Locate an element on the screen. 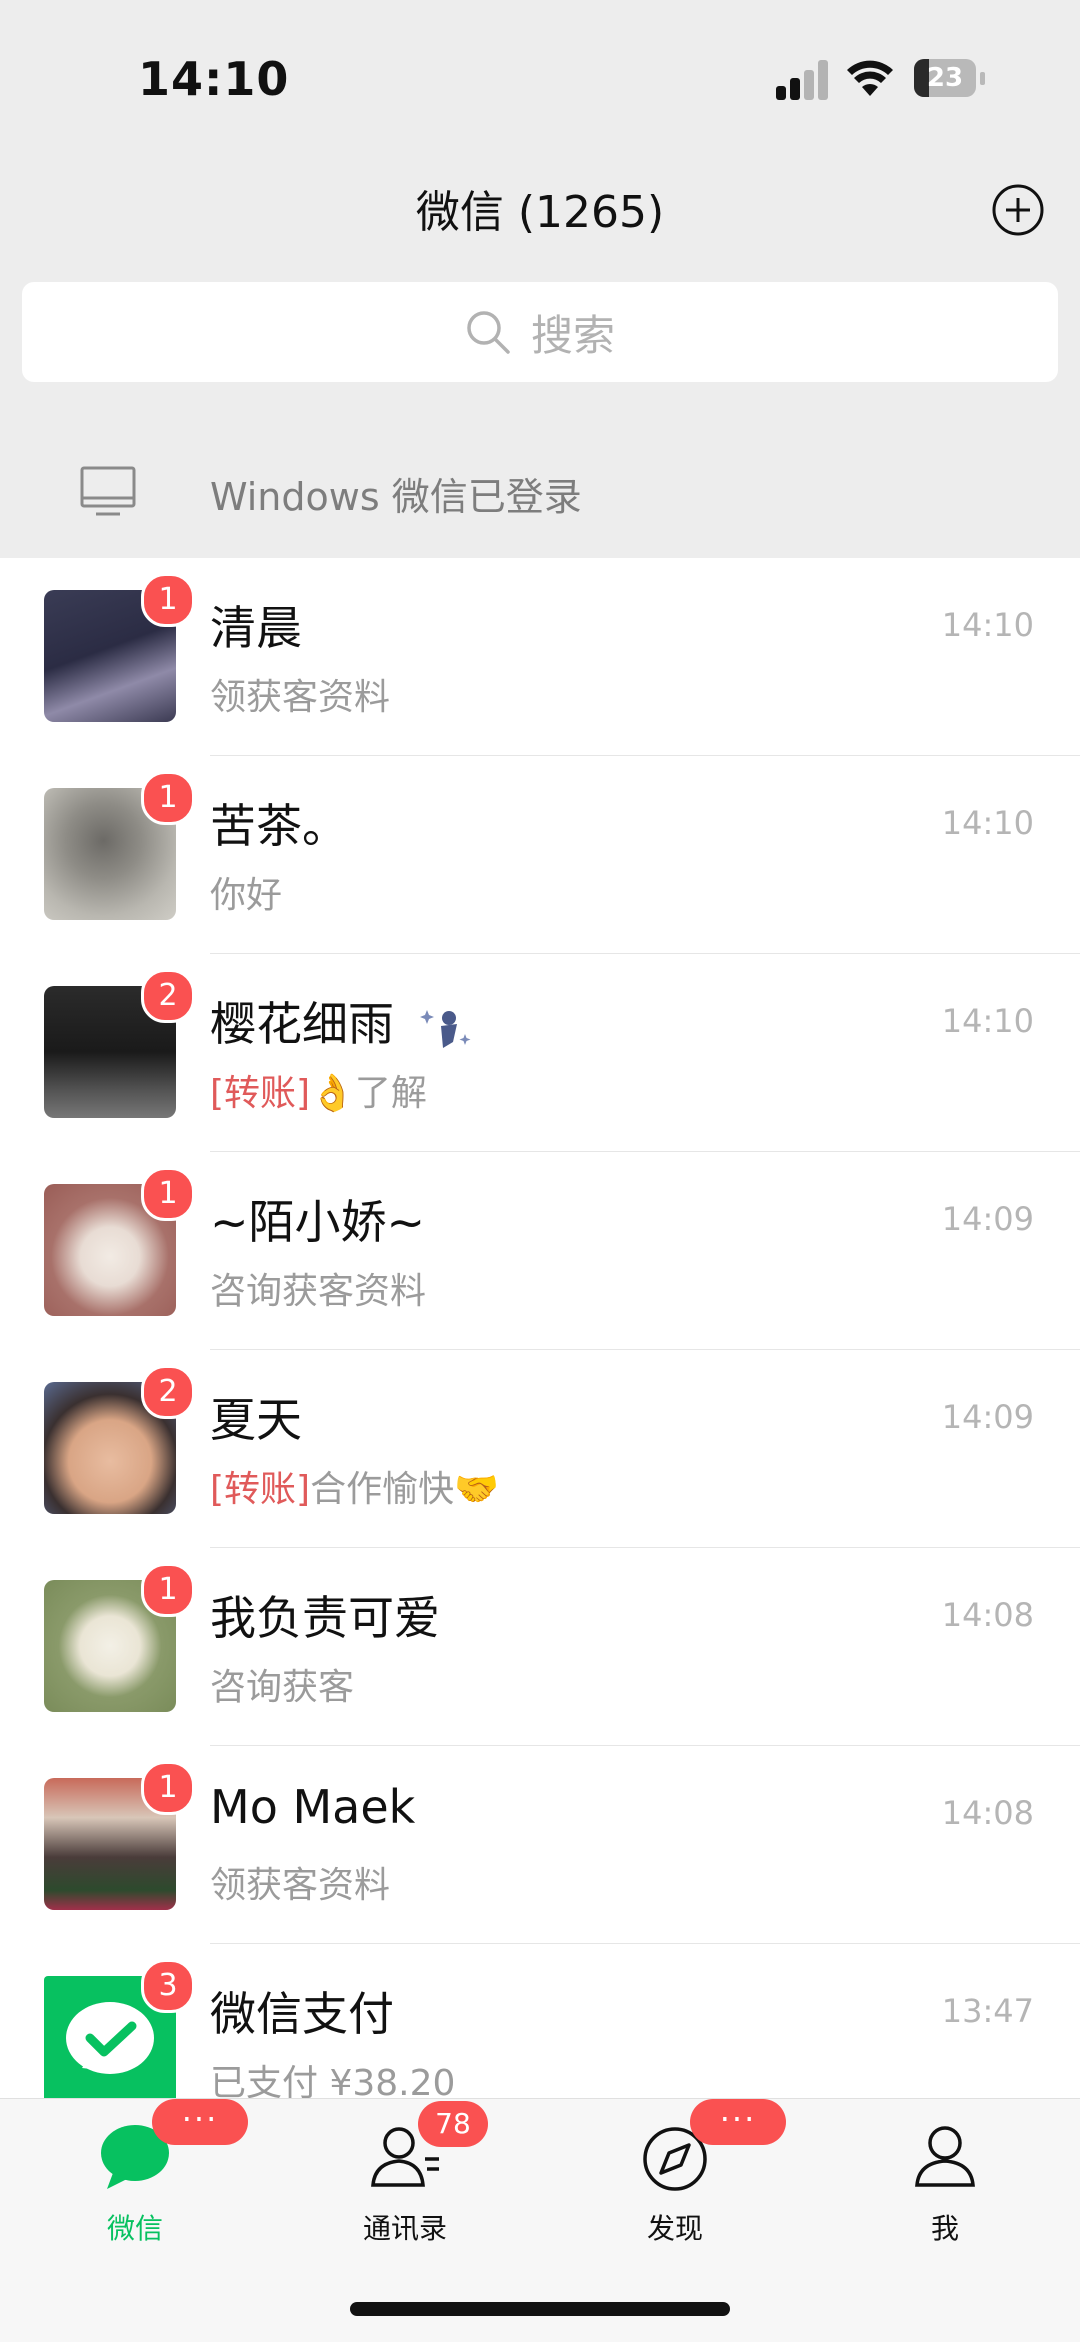 Image resolution: width=1080 pixels, height=2342 pixels. battery-icon: 23 is located at coordinates (950, 79).